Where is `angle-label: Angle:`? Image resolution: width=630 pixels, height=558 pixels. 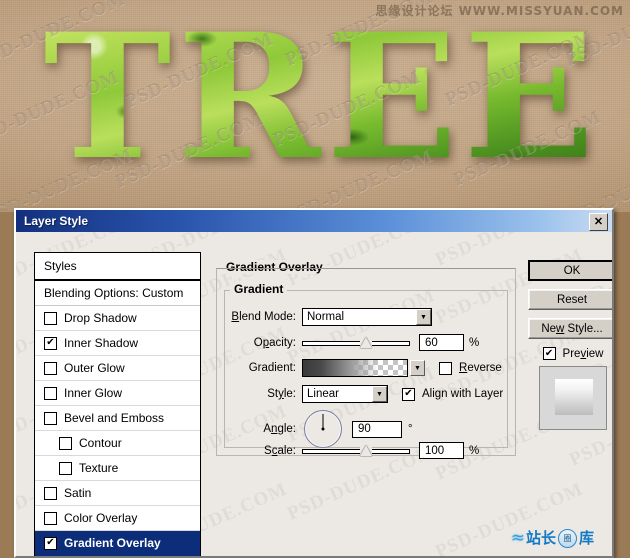
angle-label: Angle: is located at coordinates (279, 429).